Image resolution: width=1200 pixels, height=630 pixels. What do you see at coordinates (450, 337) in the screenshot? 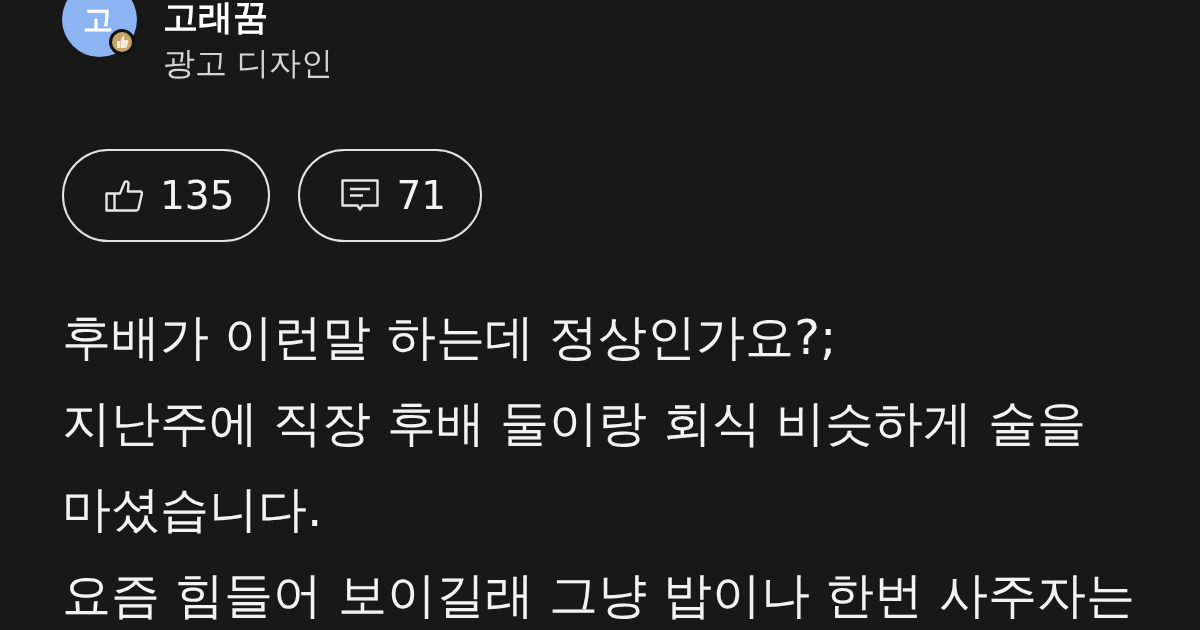
I see `post-title: 후배가 이런말 하는데 정상인가요?;` at bounding box center [450, 337].